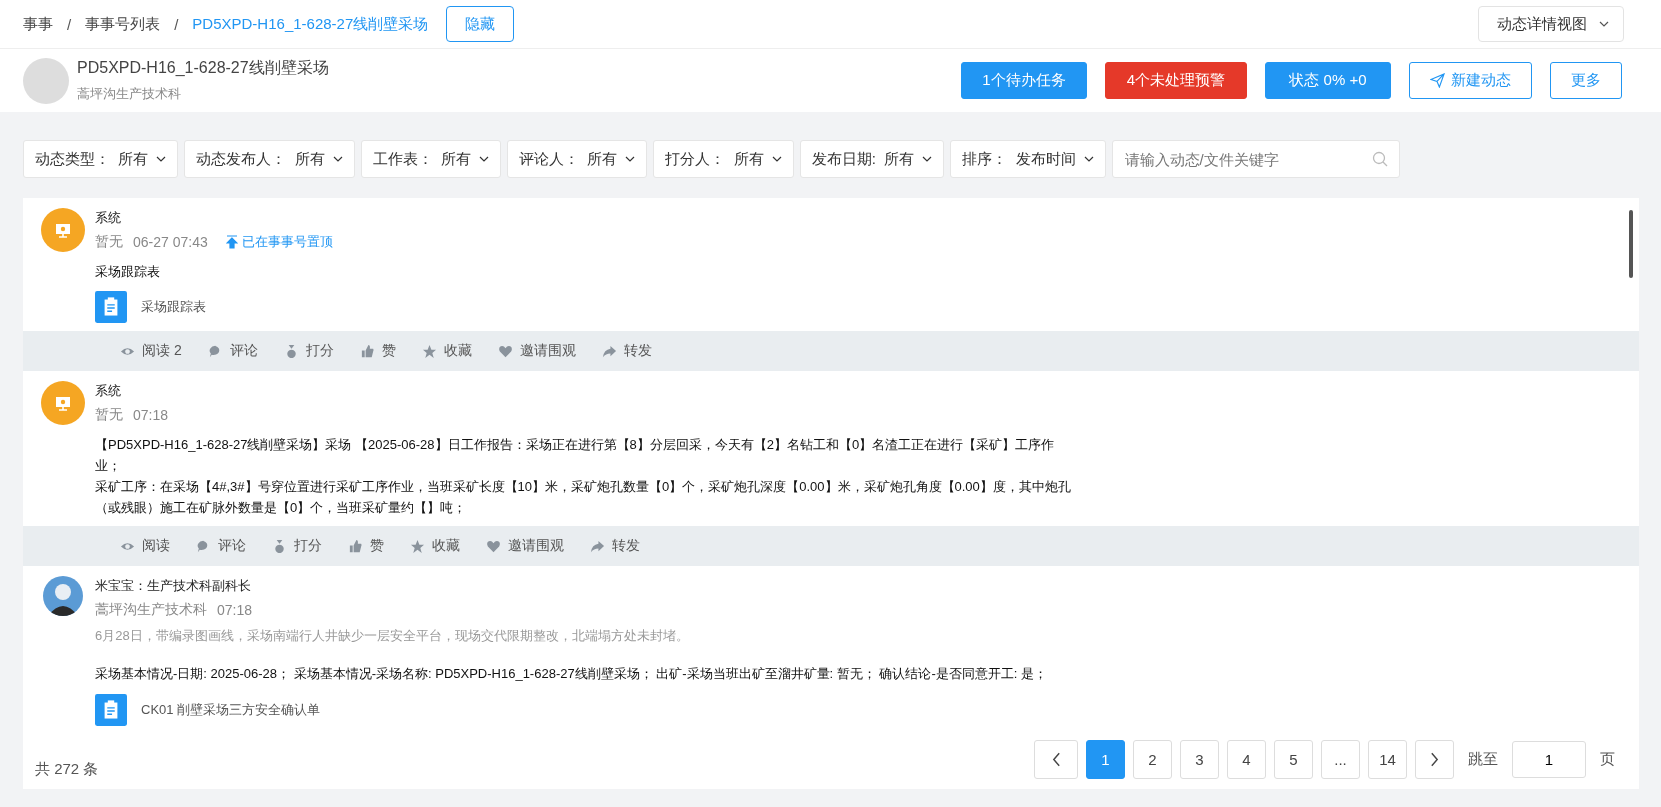 This screenshot has height=807, width=1661. Describe the element at coordinates (128, 272) in the screenshot. I see `post-title: 采场跟踪表` at that location.